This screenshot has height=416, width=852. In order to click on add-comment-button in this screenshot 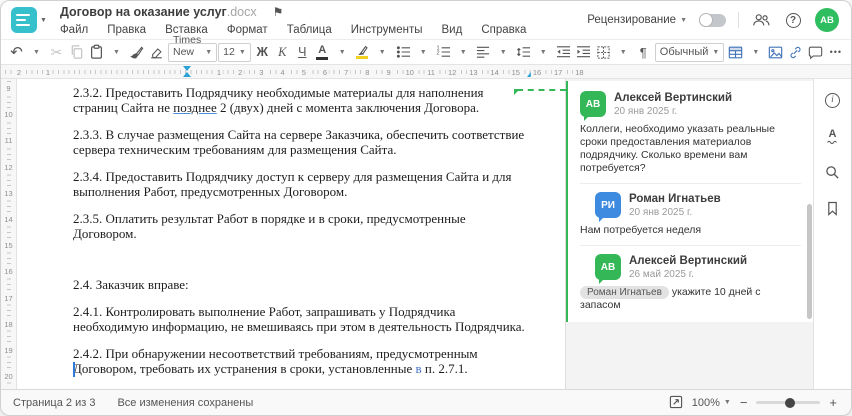, I will do `click(815, 52)`.